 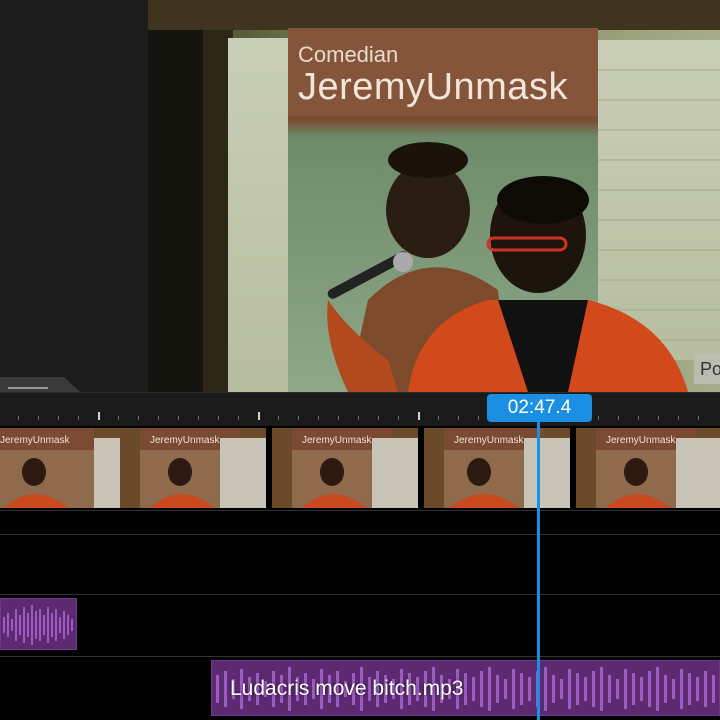 I want to click on timeline-ruler, so click(x=360, y=409).